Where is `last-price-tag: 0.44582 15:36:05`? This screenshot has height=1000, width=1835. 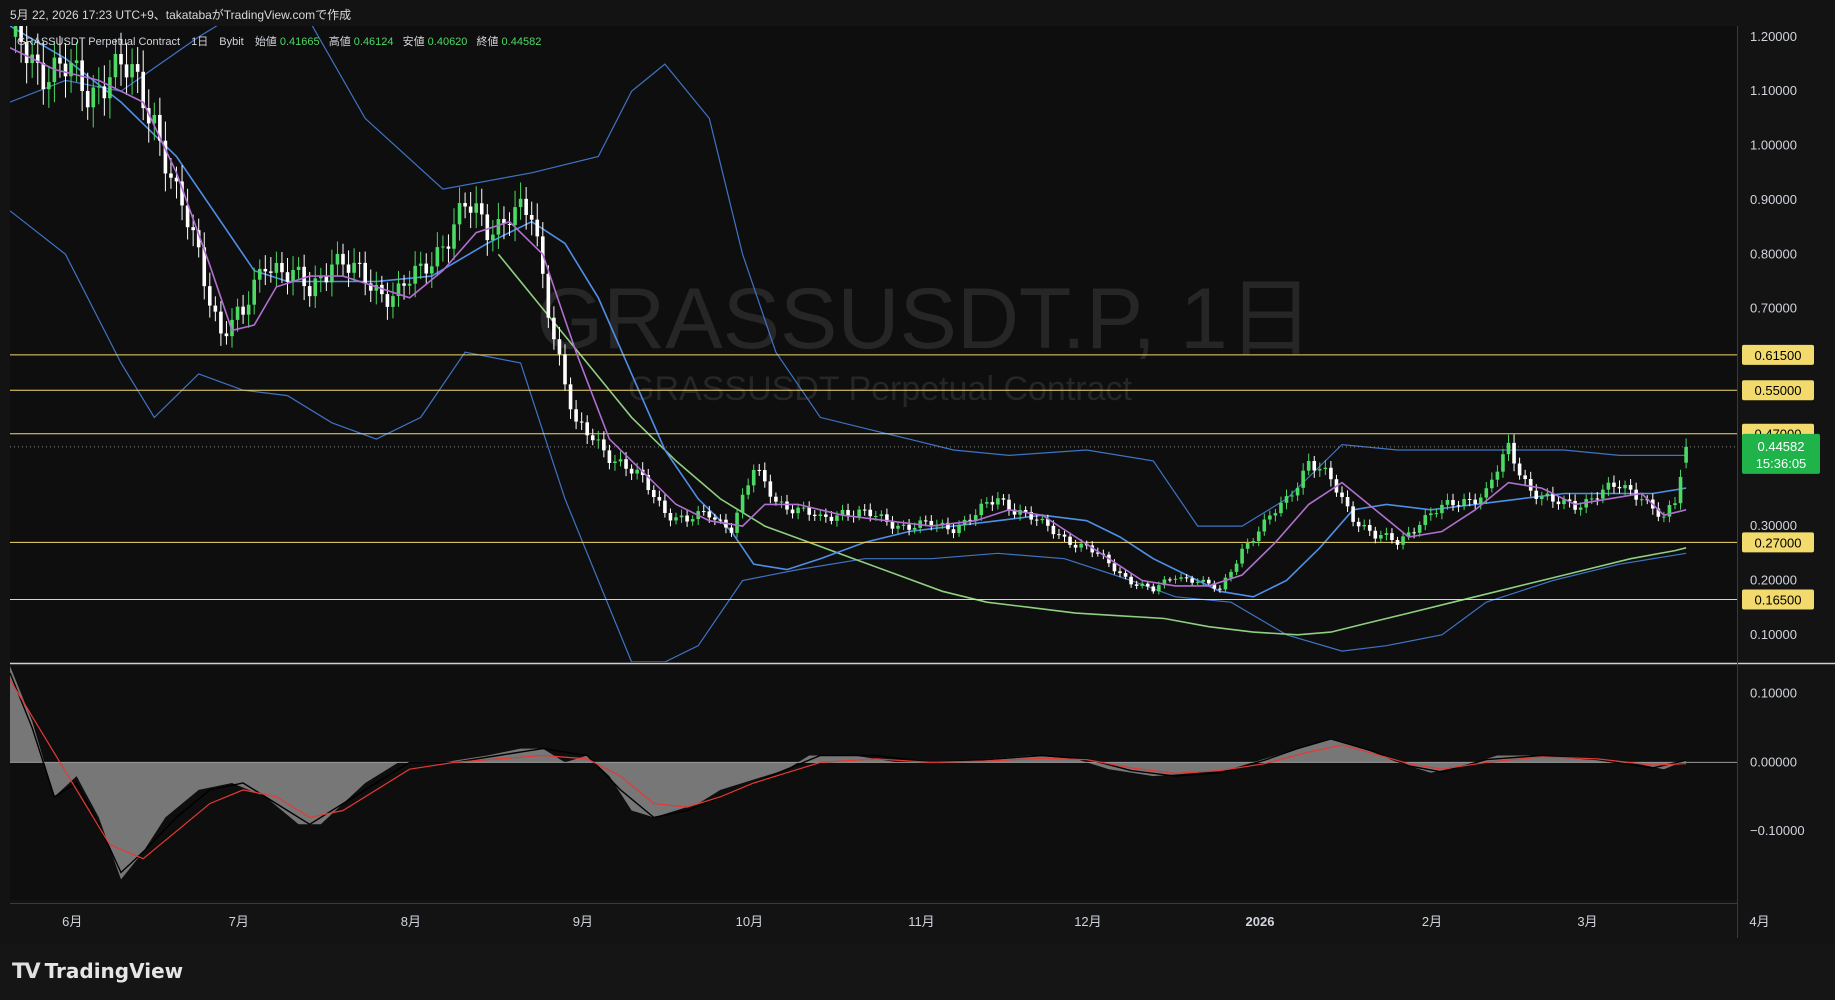 last-price-tag: 0.44582 15:36:05 is located at coordinates (1781, 453).